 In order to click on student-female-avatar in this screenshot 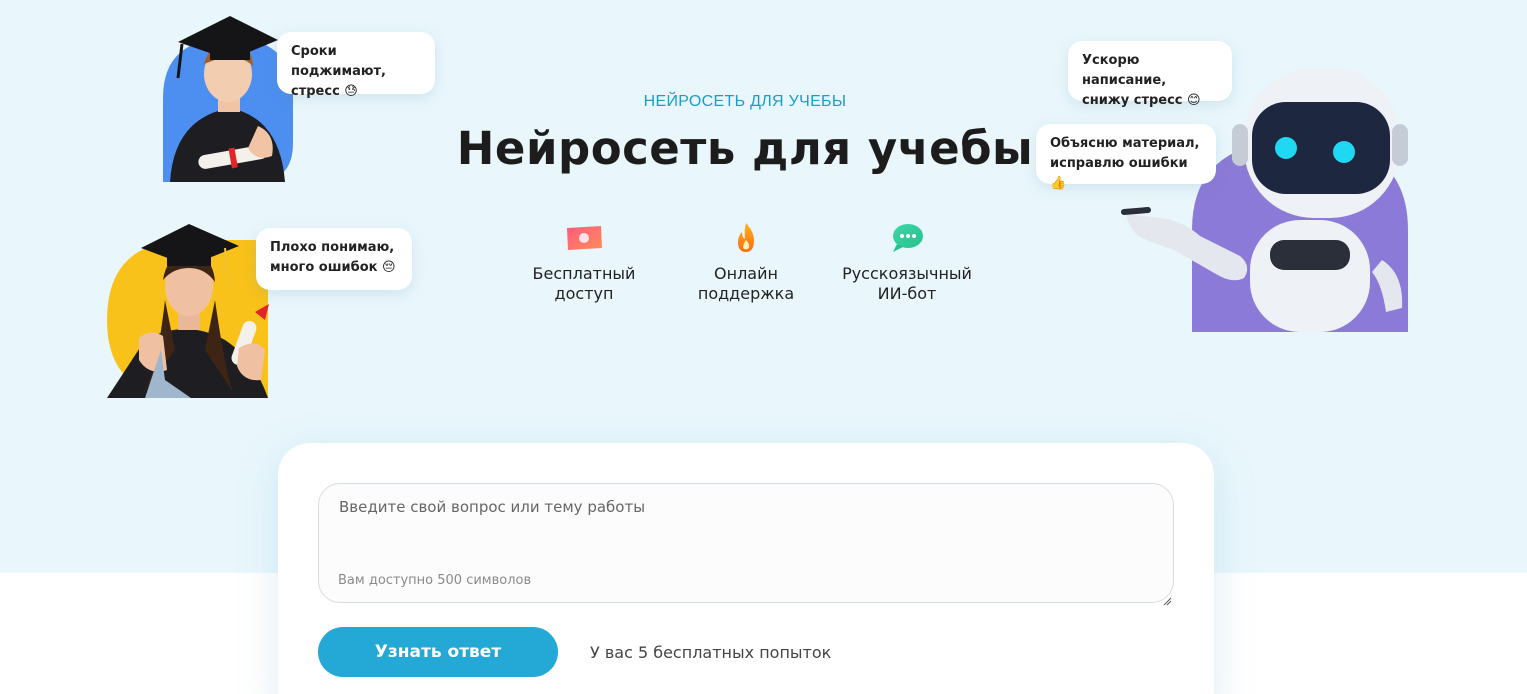, I will do `click(187, 309)`.